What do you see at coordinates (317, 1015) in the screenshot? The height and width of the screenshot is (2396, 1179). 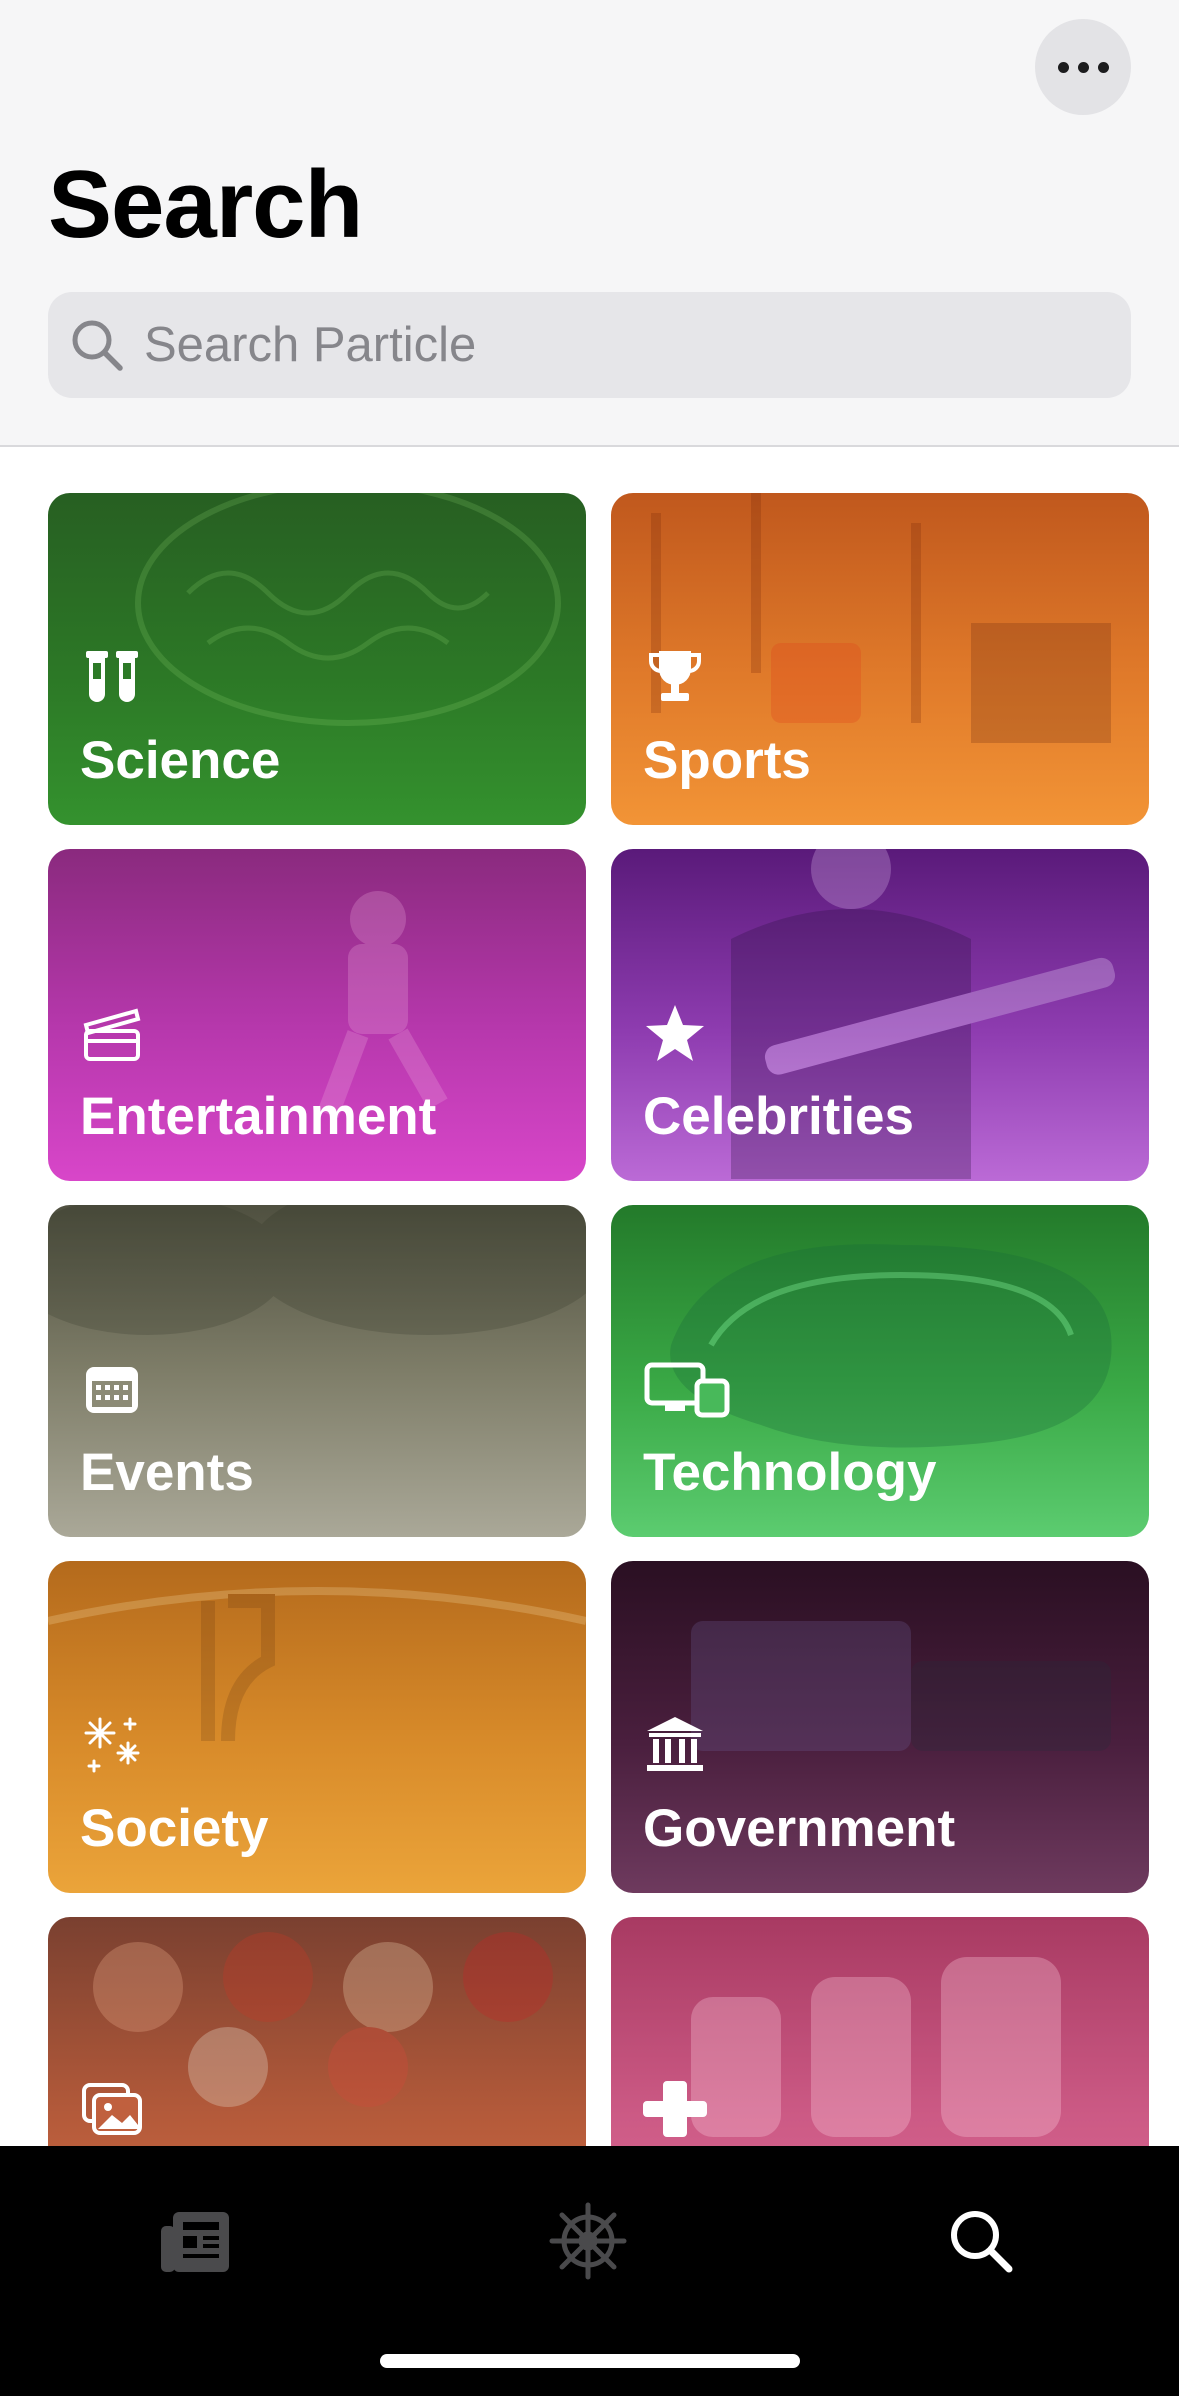 I see `category-tile-entertainment: Entertainment` at bounding box center [317, 1015].